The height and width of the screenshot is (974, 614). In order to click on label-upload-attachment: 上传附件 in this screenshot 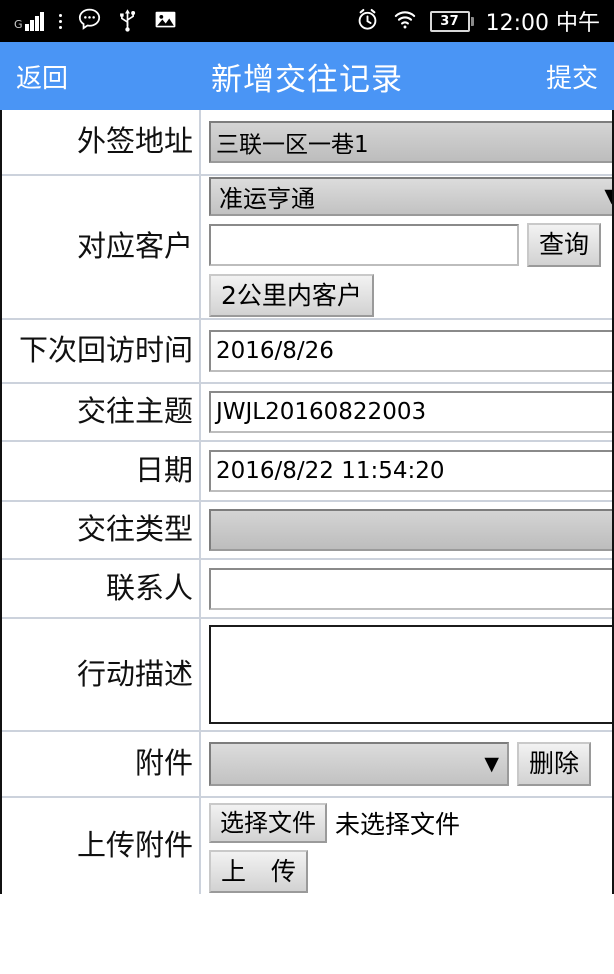, I will do `click(101, 846)`.